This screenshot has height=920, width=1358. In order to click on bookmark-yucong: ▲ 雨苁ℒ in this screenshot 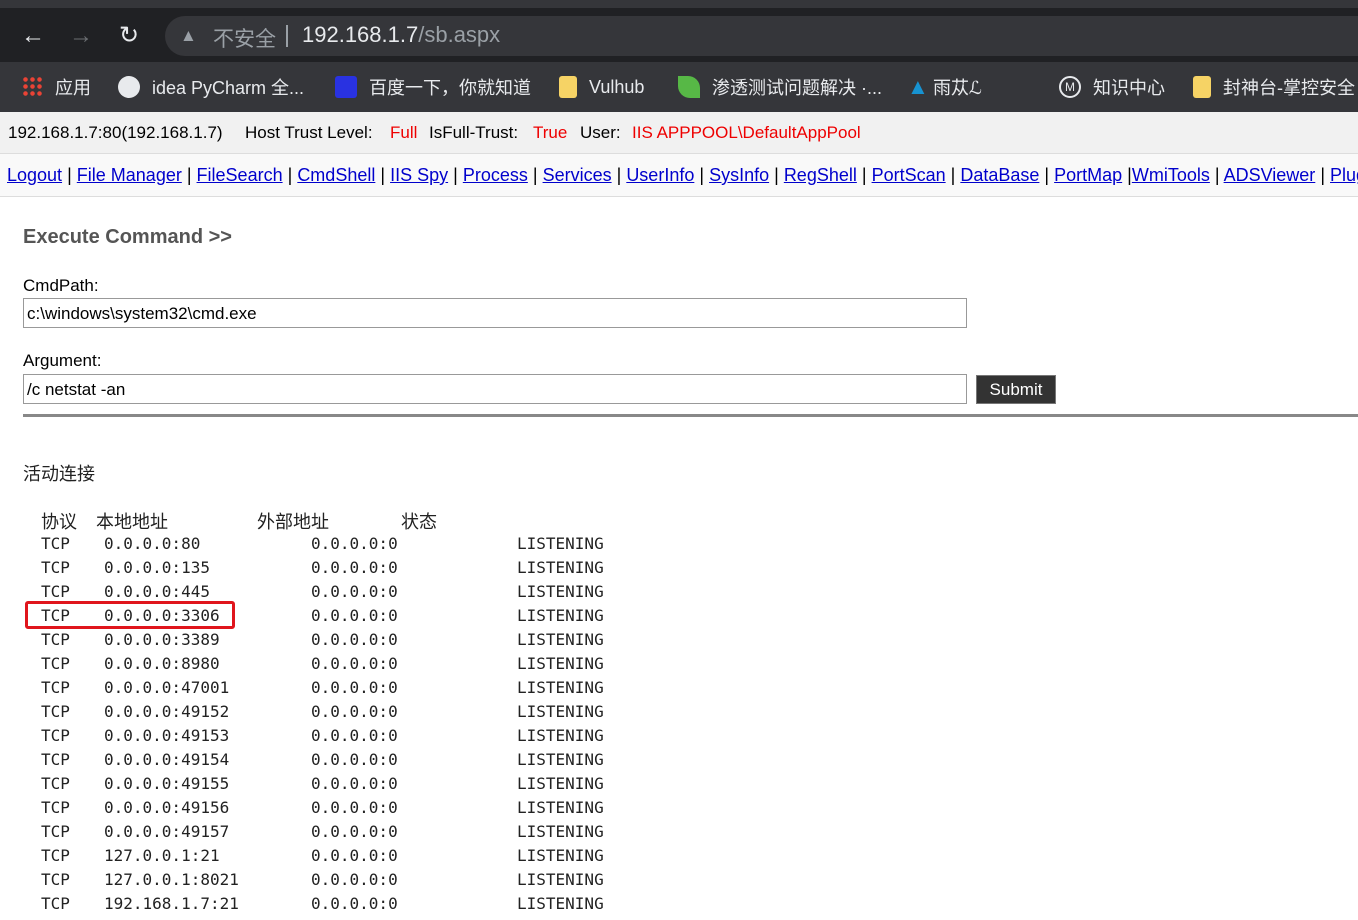, I will do `click(944, 87)`.